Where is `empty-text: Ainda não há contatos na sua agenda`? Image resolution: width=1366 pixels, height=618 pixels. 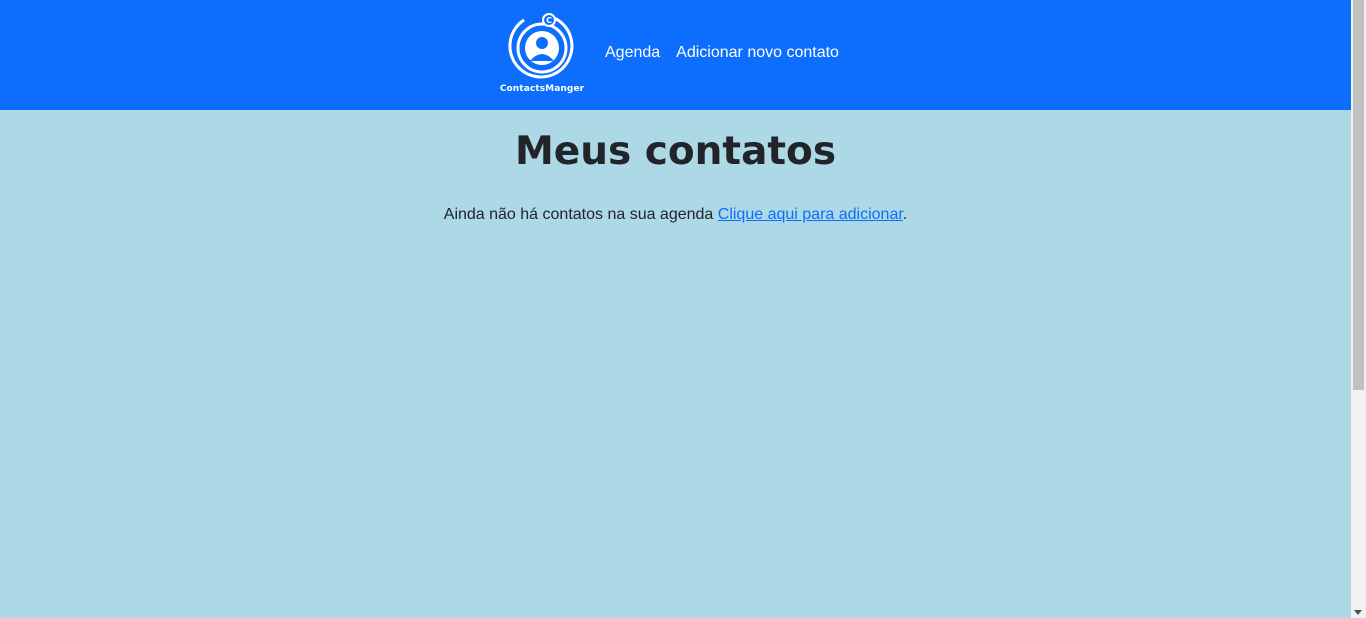 empty-text: Ainda não há contatos na sua agenda is located at coordinates (580, 214).